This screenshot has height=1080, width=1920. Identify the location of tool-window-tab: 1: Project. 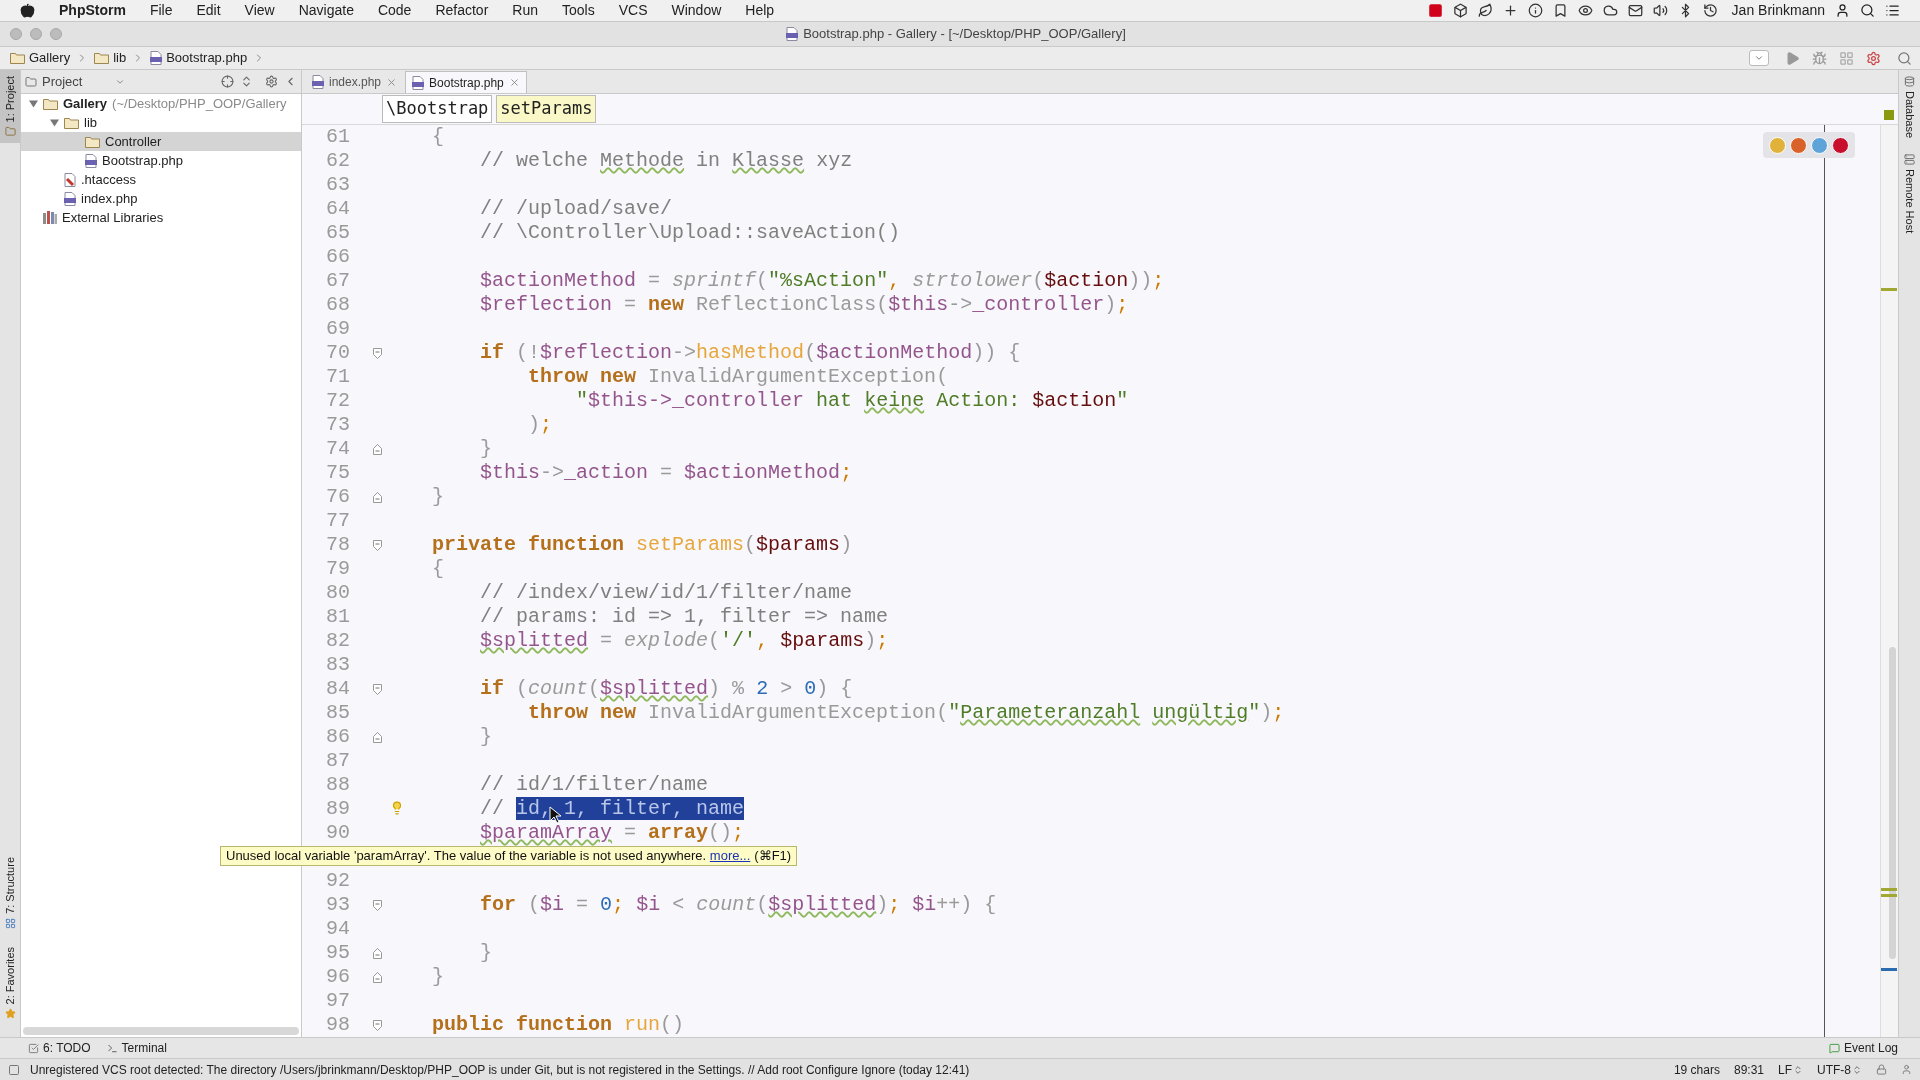
(10, 107).